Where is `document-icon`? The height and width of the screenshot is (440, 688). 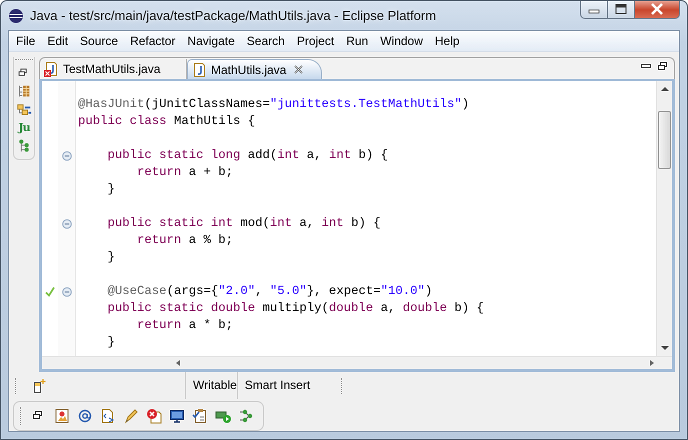
document-icon is located at coordinates (108, 416).